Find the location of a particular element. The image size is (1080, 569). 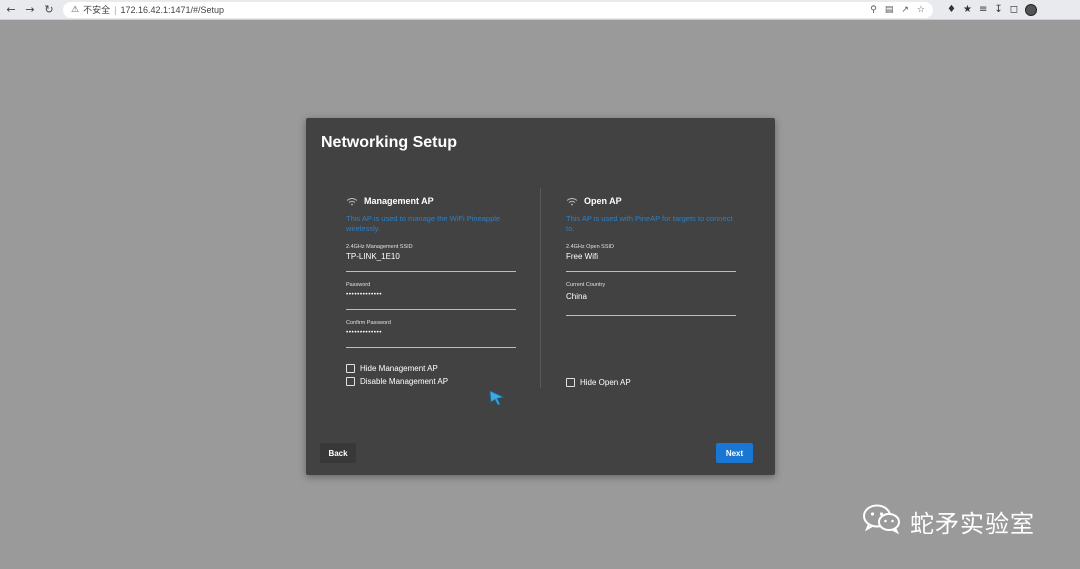

url-text: 172.16.42.1:1471/#/Setup is located at coordinates (172, 9).